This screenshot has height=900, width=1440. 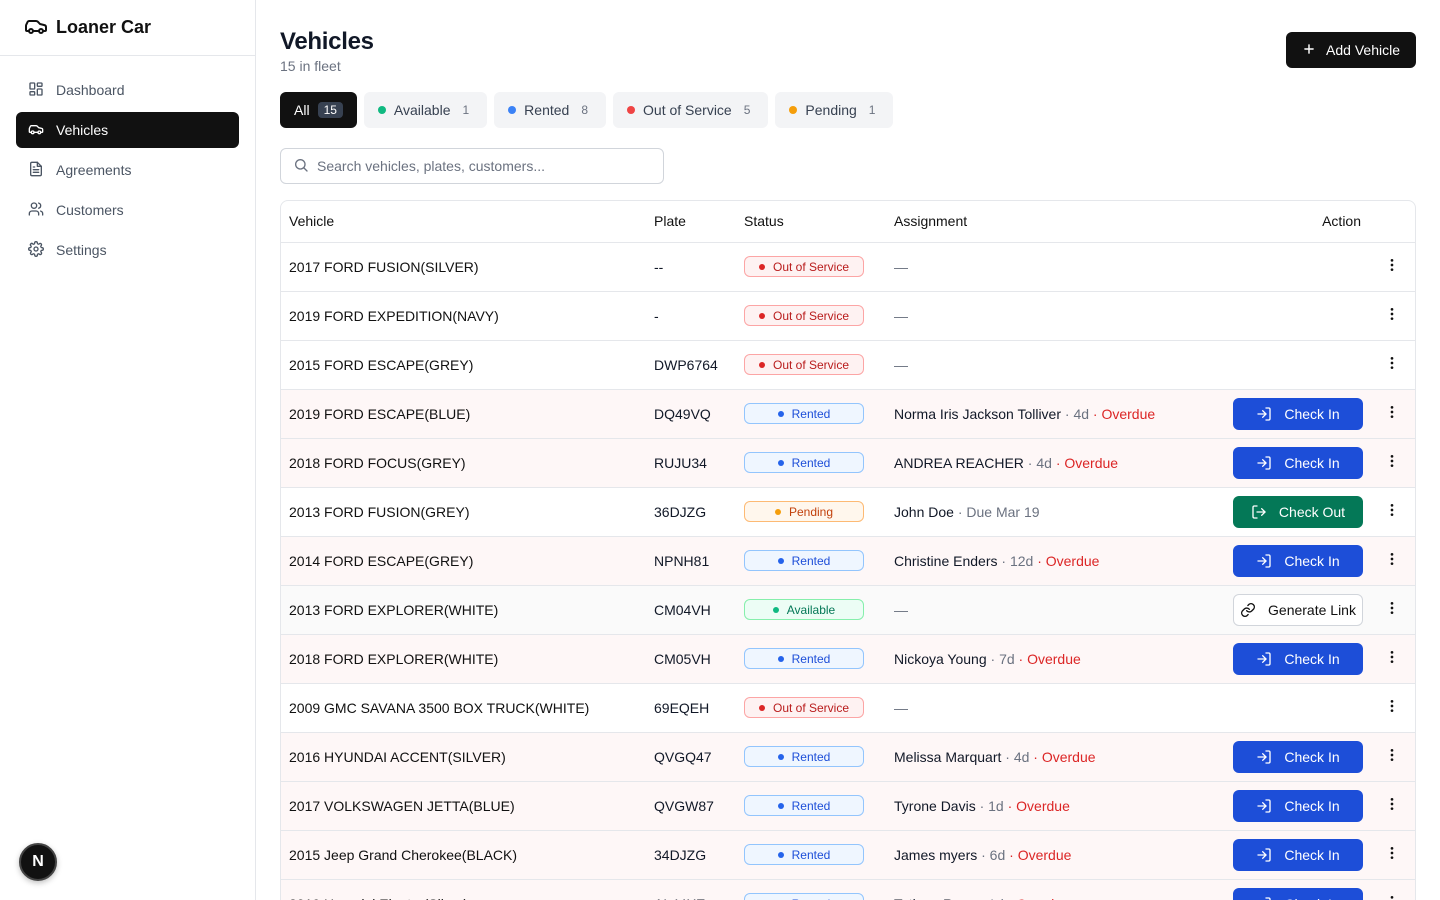 What do you see at coordinates (1294, 365) in the screenshot?
I see `action-cell` at bounding box center [1294, 365].